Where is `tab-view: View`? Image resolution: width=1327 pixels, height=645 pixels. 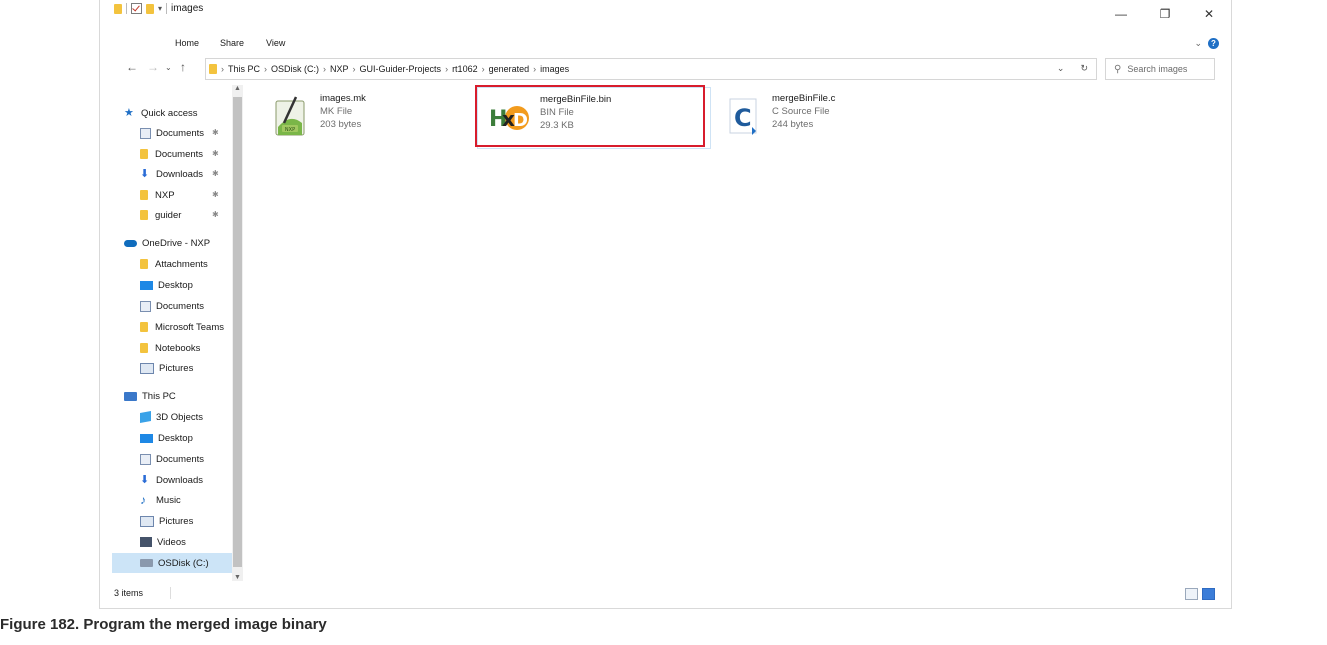
tab-view: View is located at coordinates (275, 43).